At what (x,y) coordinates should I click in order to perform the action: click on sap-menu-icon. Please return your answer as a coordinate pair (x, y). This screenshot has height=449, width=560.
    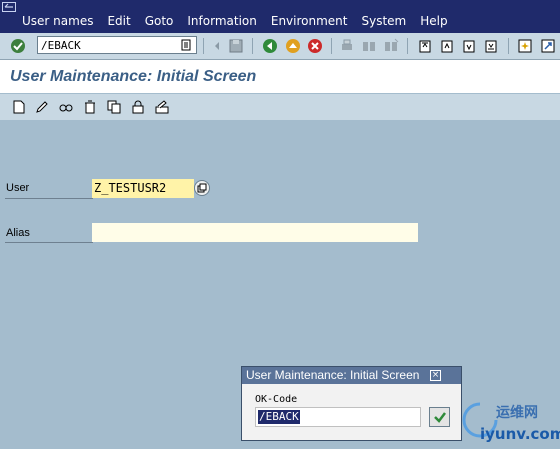
    Looking at the image, I should click on (9, 7).